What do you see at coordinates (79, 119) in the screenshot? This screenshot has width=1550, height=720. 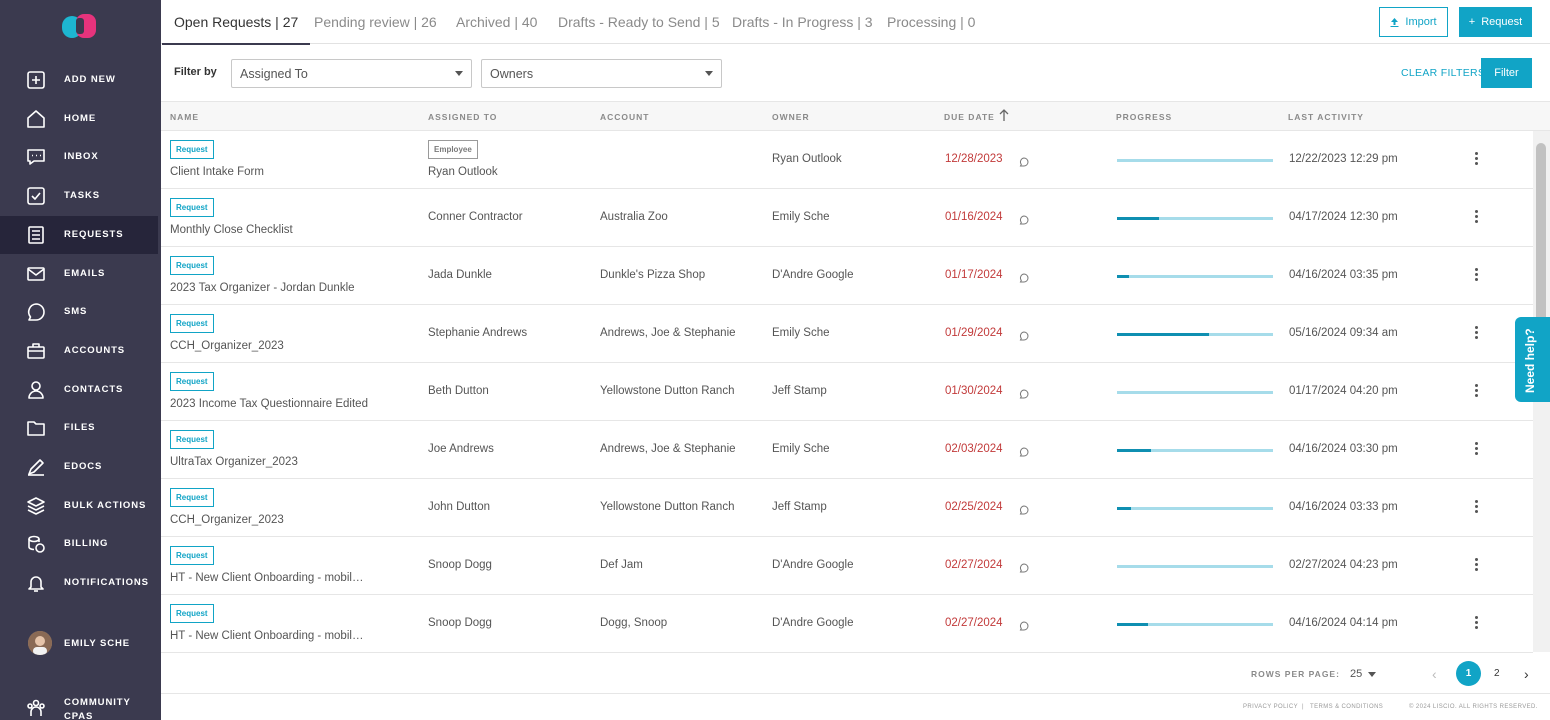 I see `sidebar-item-home: HOME` at bounding box center [79, 119].